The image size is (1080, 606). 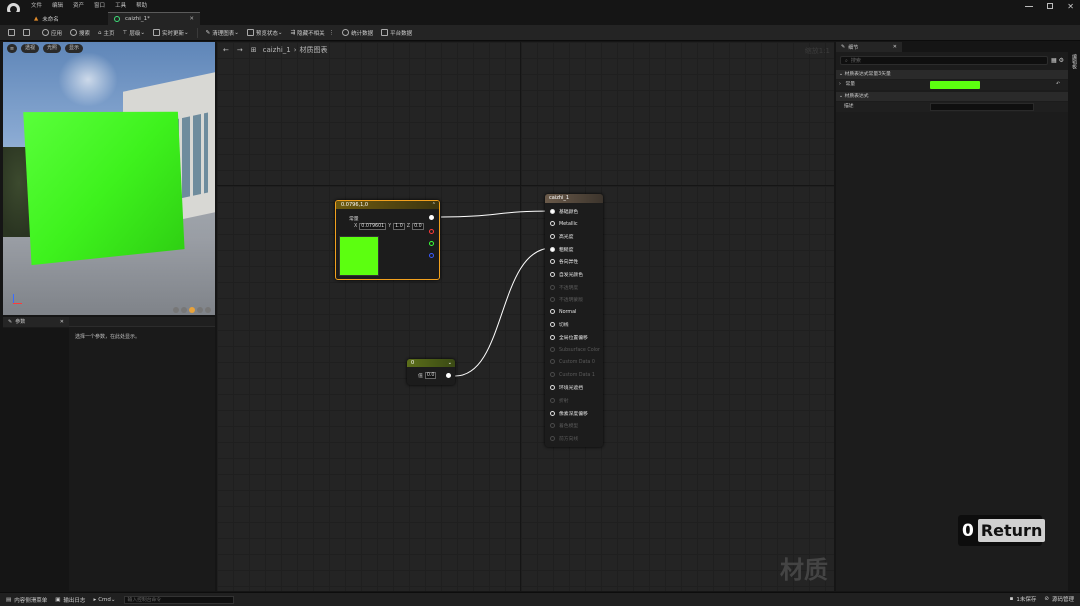 I want to click on output-pin-rgb, so click(x=431, y=217).